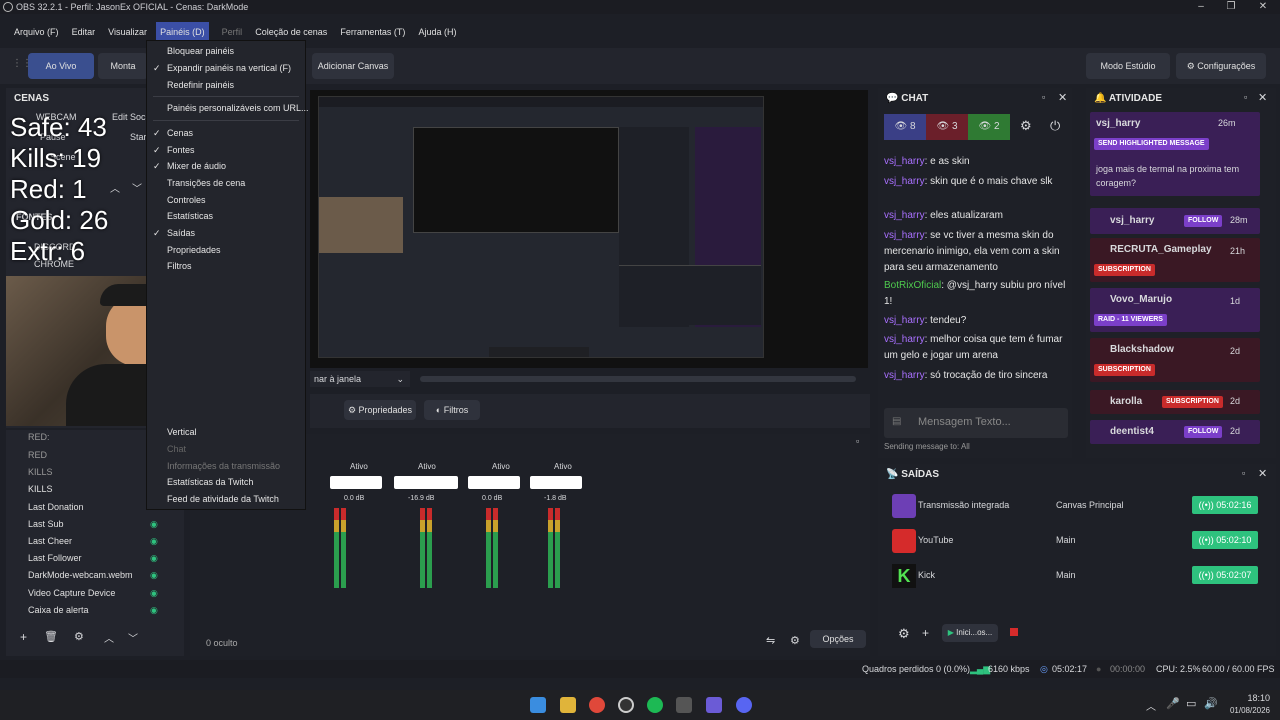 The height and width of the screenshot is (720, 1280). What do you see at coordinates (1175, 360) in the screenshot?
I see `activity-item: Blackshadow 2d SUBSCRIPTION` at bounding box center [1175, 360].